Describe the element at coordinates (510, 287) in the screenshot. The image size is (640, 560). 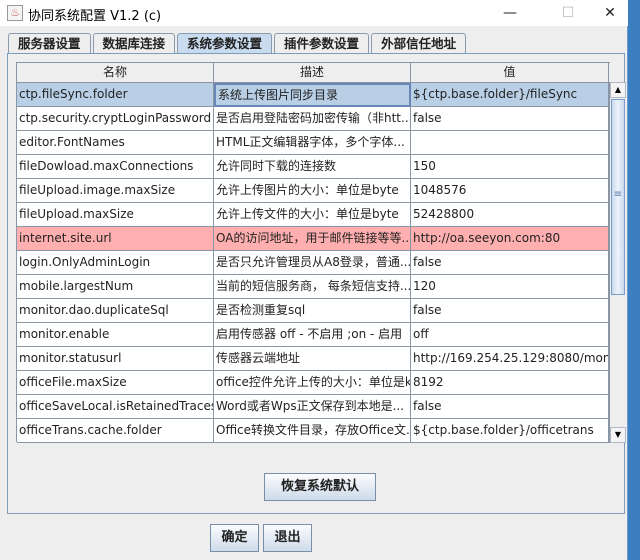
I see `cell-value: 120` at that location.